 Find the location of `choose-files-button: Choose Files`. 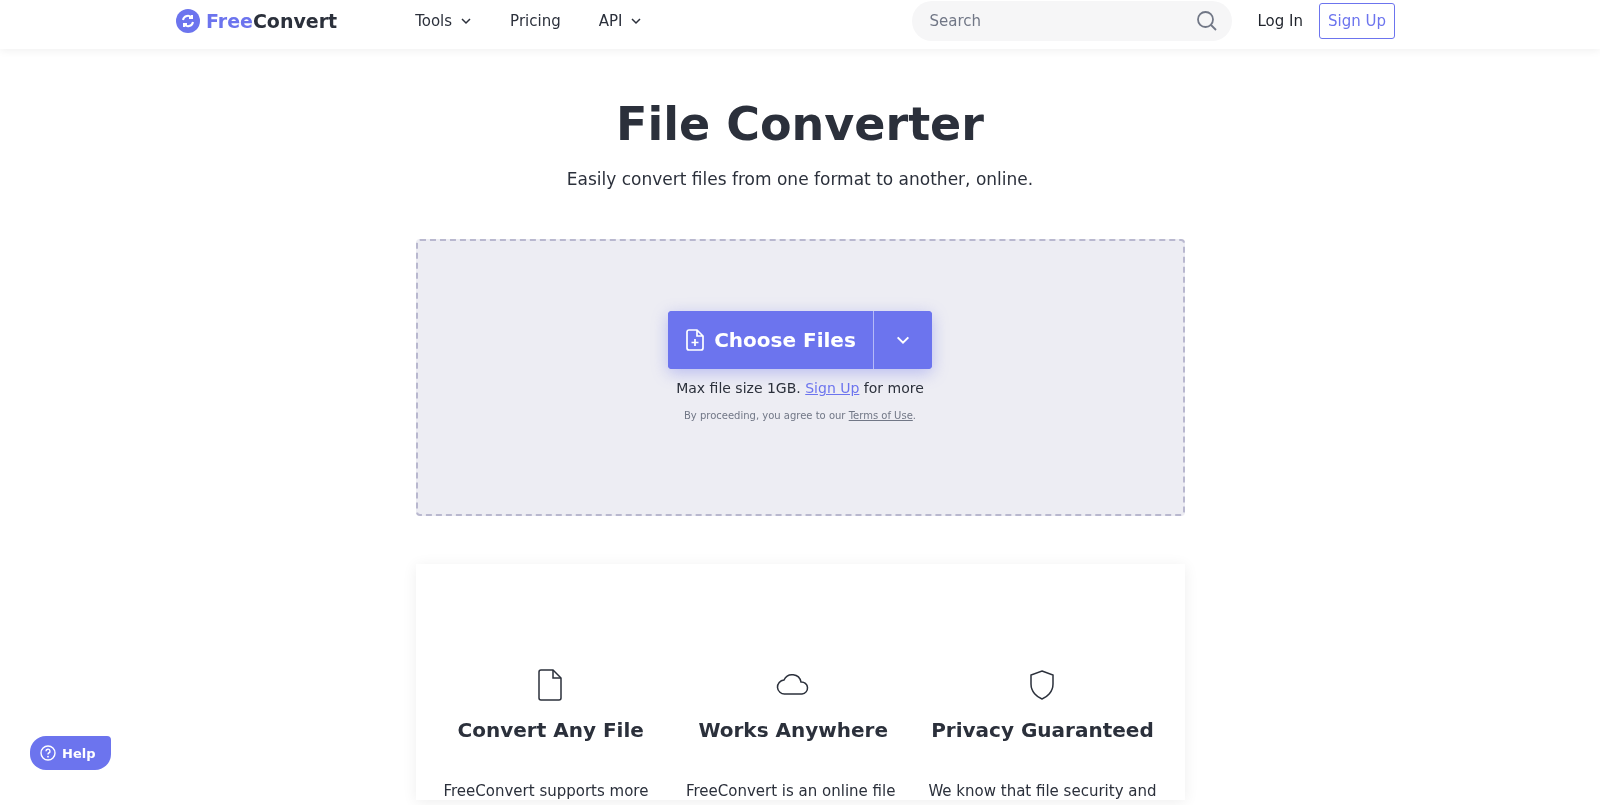

choose-files-button: Choose Files is located at coordinates (771, 340).